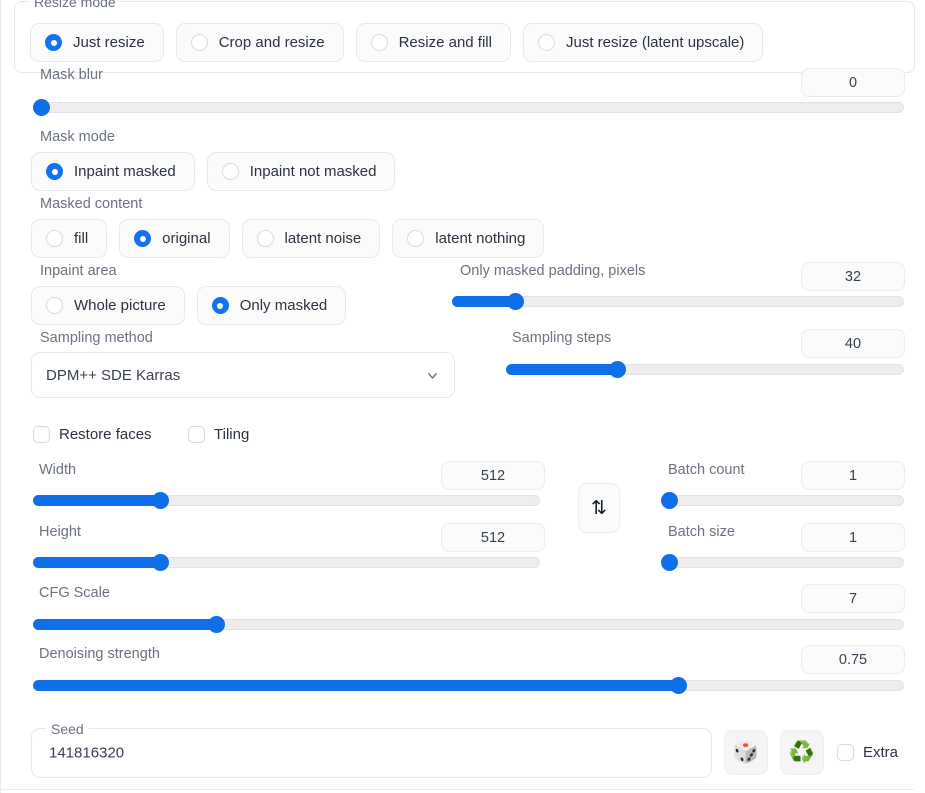 Image resolution: width=925 pixels, height=793 pixels. Describe the element at coordinates (562, 338) in the screenshot. I see `sampling-steps-label: Sampling steps` at that location.